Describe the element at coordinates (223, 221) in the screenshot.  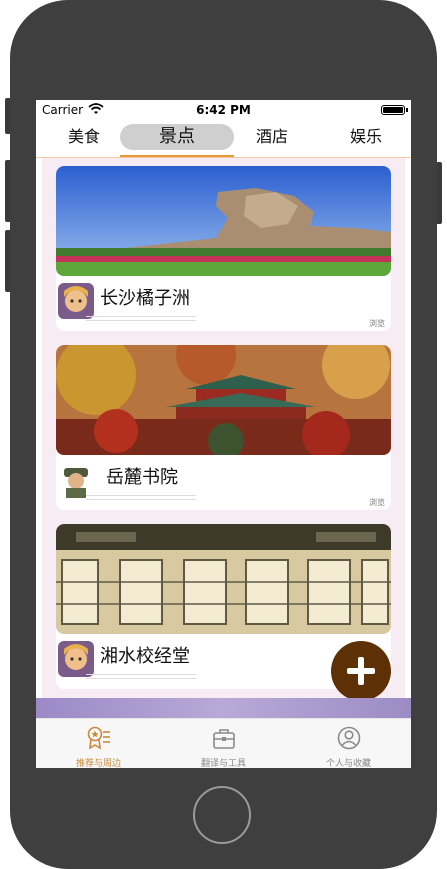
I see `card-photo-statue` at that location.